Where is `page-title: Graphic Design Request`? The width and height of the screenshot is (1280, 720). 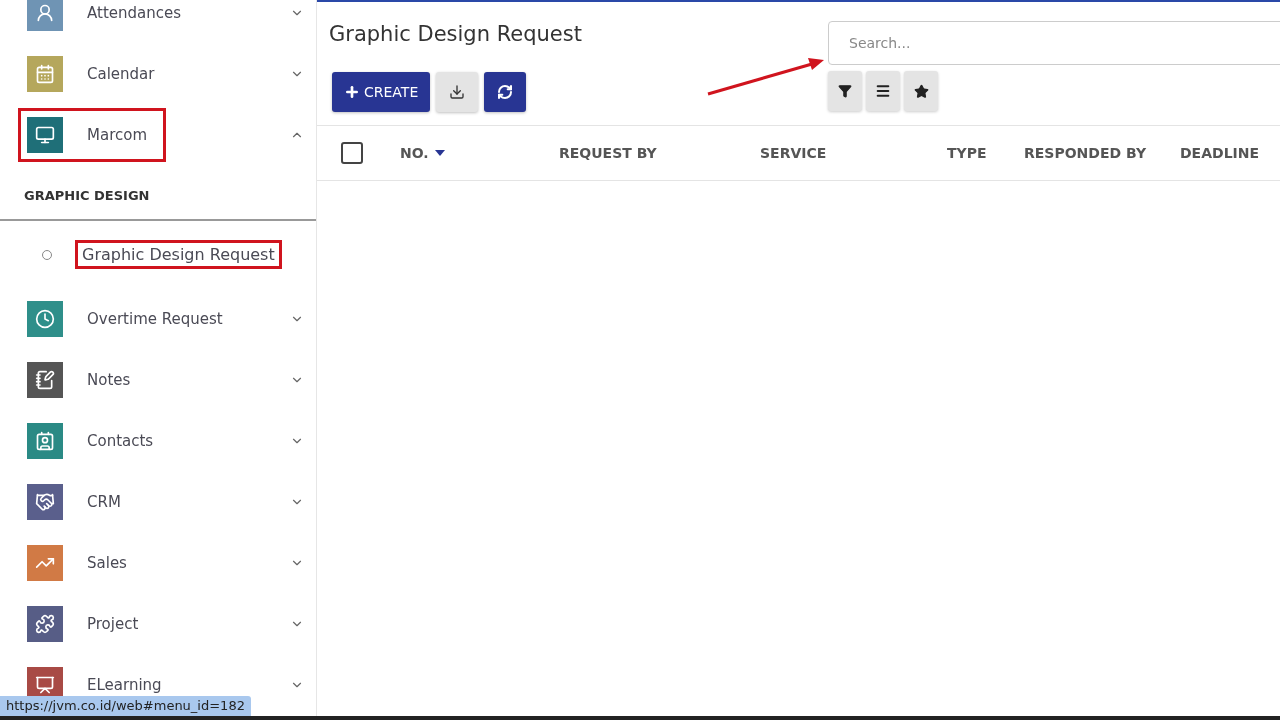
page-title: Graphic Design Request is located at coordinates (456, 35).